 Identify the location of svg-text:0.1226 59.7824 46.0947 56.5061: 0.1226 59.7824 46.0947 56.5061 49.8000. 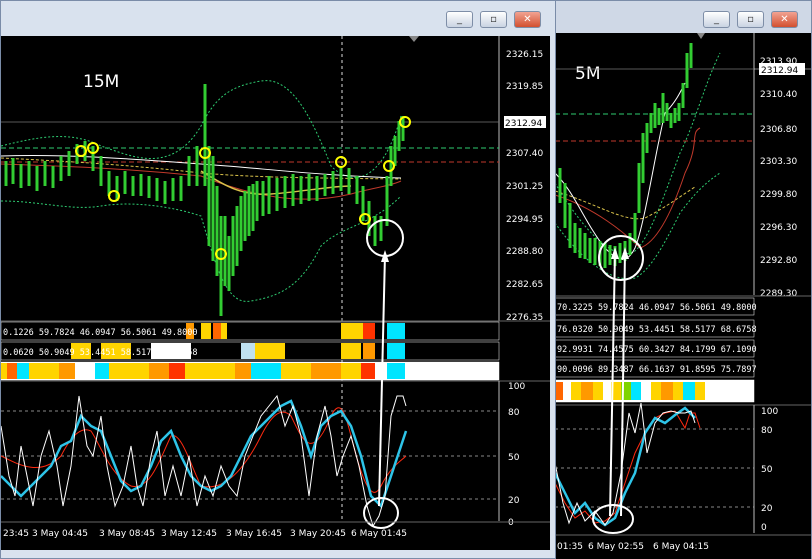
(100, 333).